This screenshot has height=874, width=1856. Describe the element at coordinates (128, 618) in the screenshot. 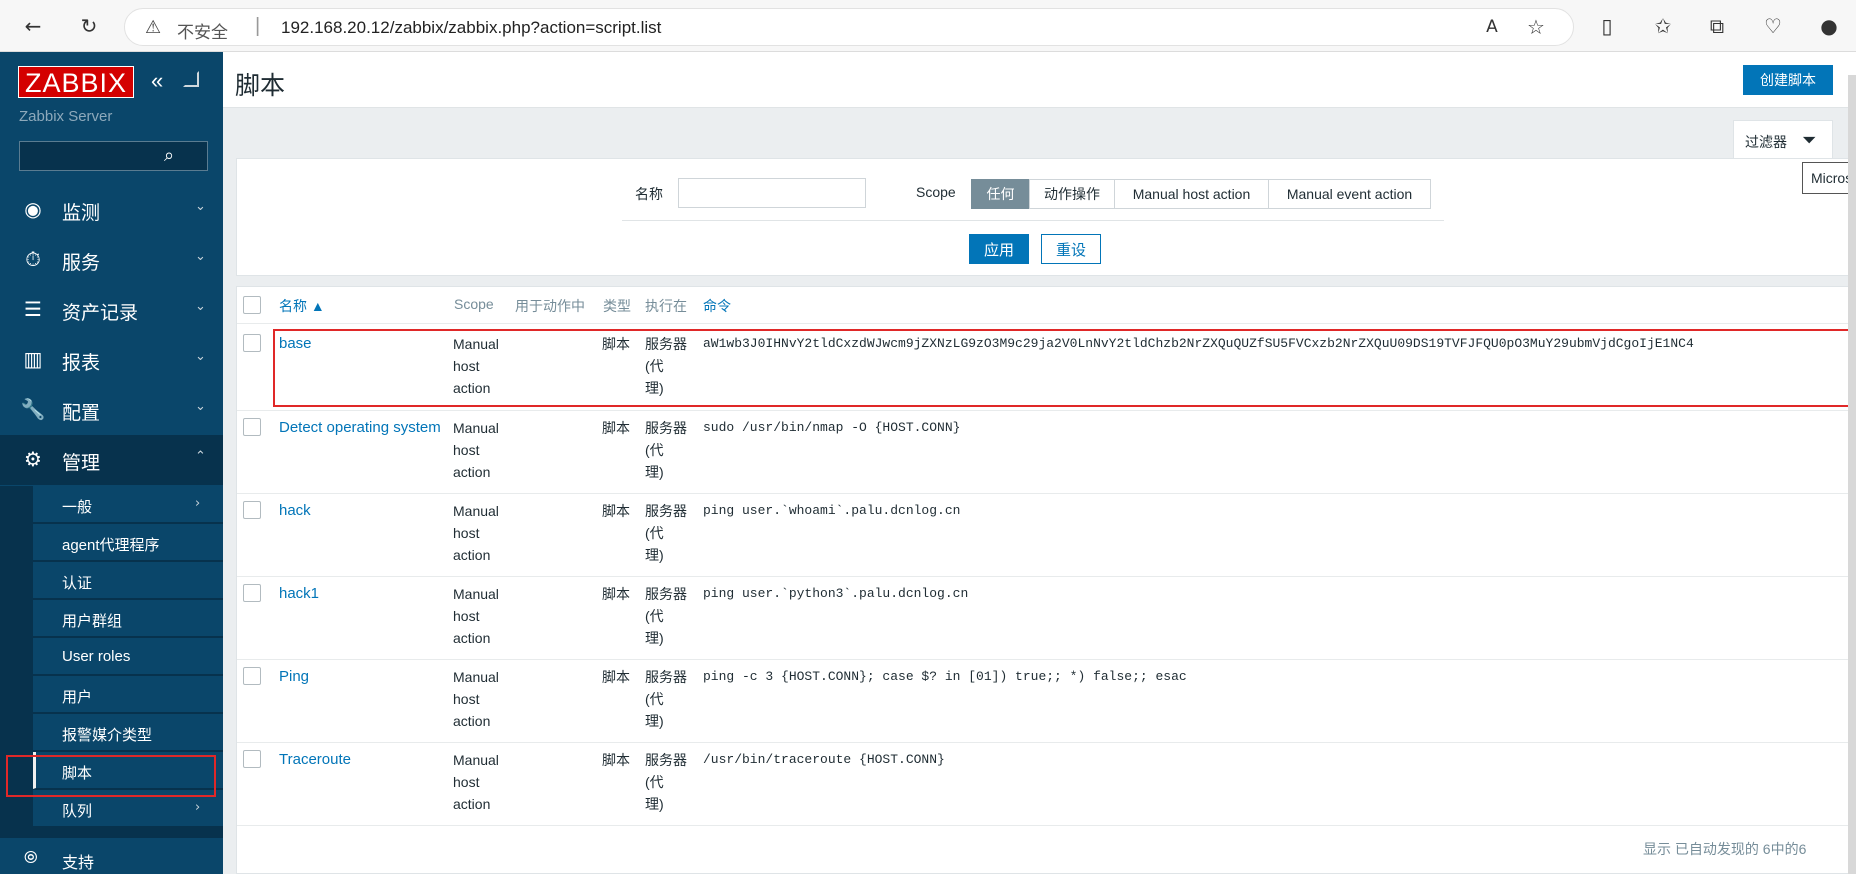

I see `submenu-item-user-groups: 用户群组` at that location.